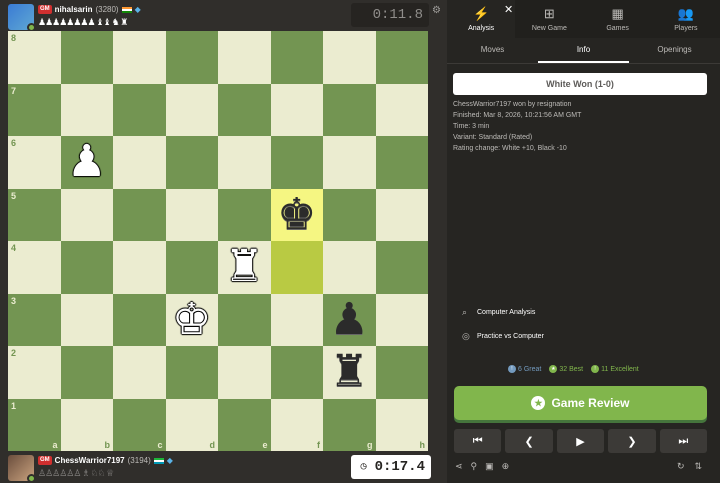 The image size is (720, 483). I want to click on square-d3: ♚, so click(191, 319).